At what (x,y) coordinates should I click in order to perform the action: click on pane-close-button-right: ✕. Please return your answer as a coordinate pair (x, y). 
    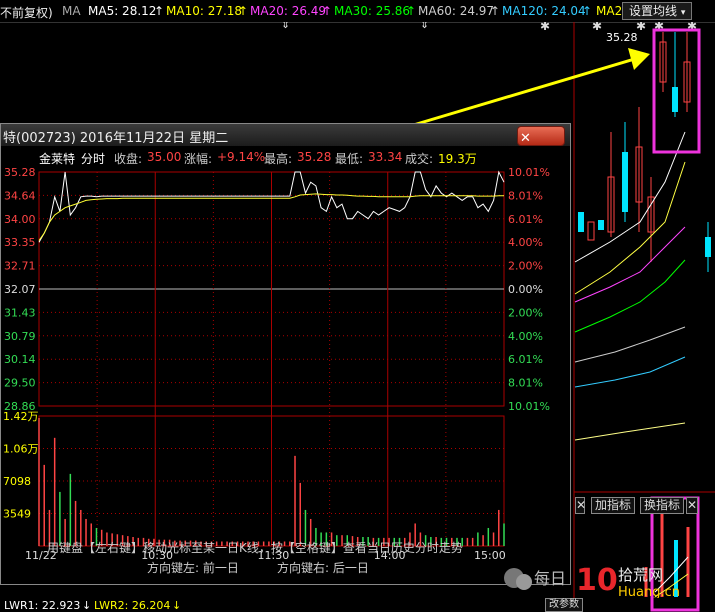
    Looking at the image, I should click on (692, 505).